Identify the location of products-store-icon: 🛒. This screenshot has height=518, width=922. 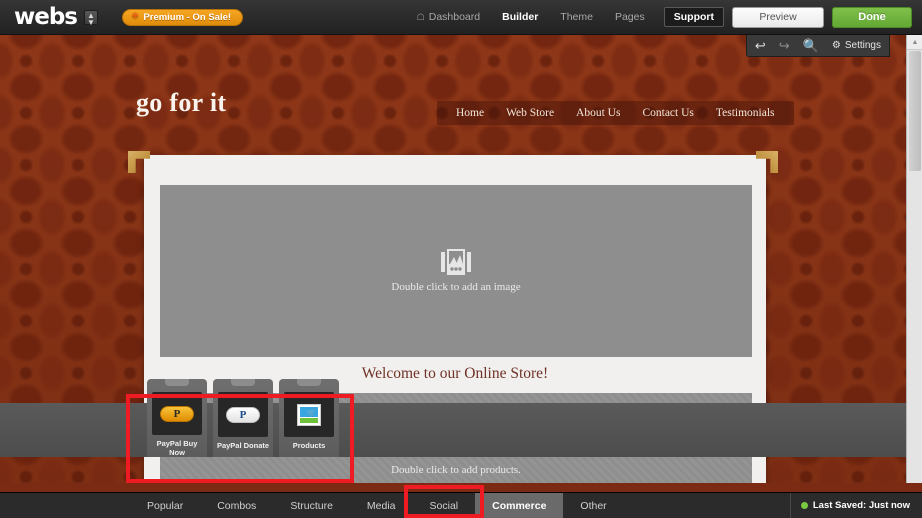
(309, 414).